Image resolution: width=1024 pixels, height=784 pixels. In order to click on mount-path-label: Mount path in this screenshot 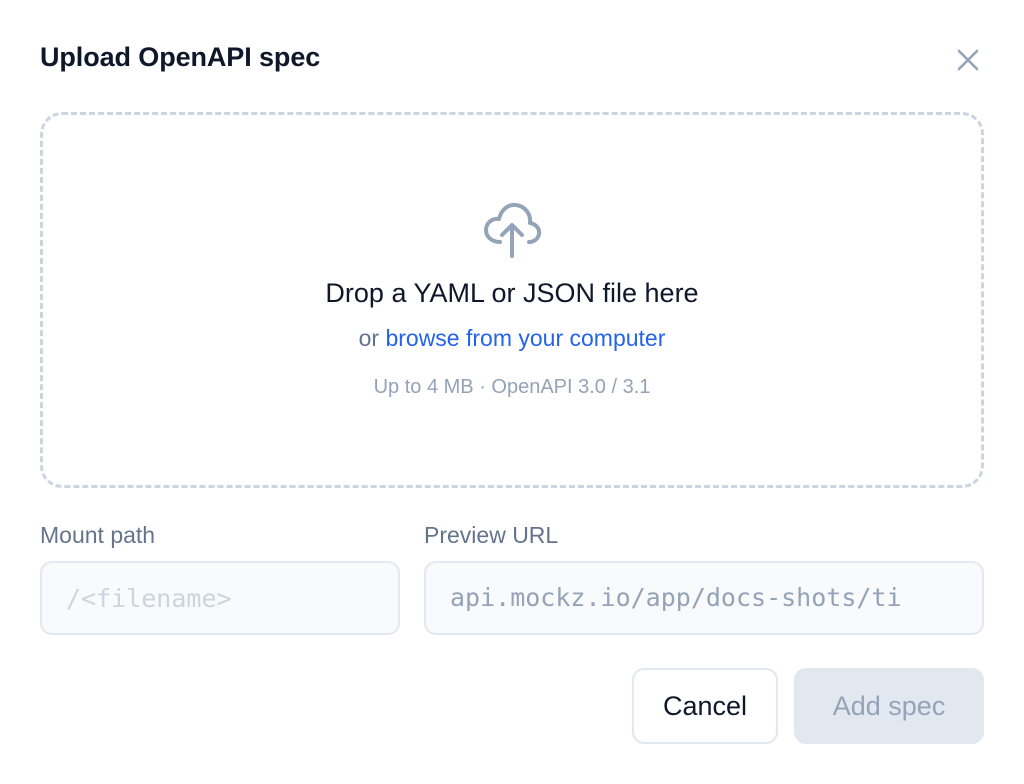, I will do `click(98, 535)`.